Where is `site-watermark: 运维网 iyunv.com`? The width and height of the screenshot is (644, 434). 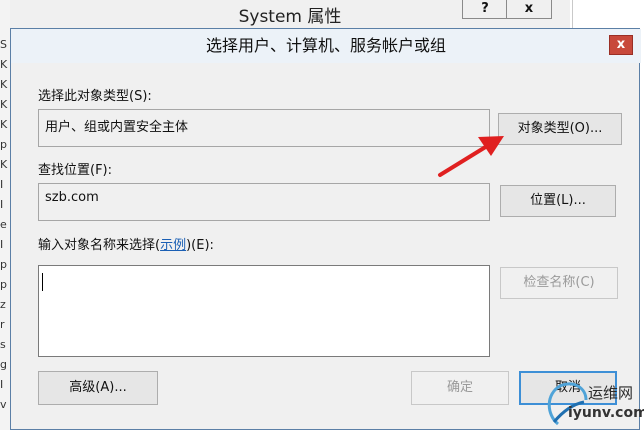
site-watermark: 运维网 iyunv.com is located at coordinates (592, 404).